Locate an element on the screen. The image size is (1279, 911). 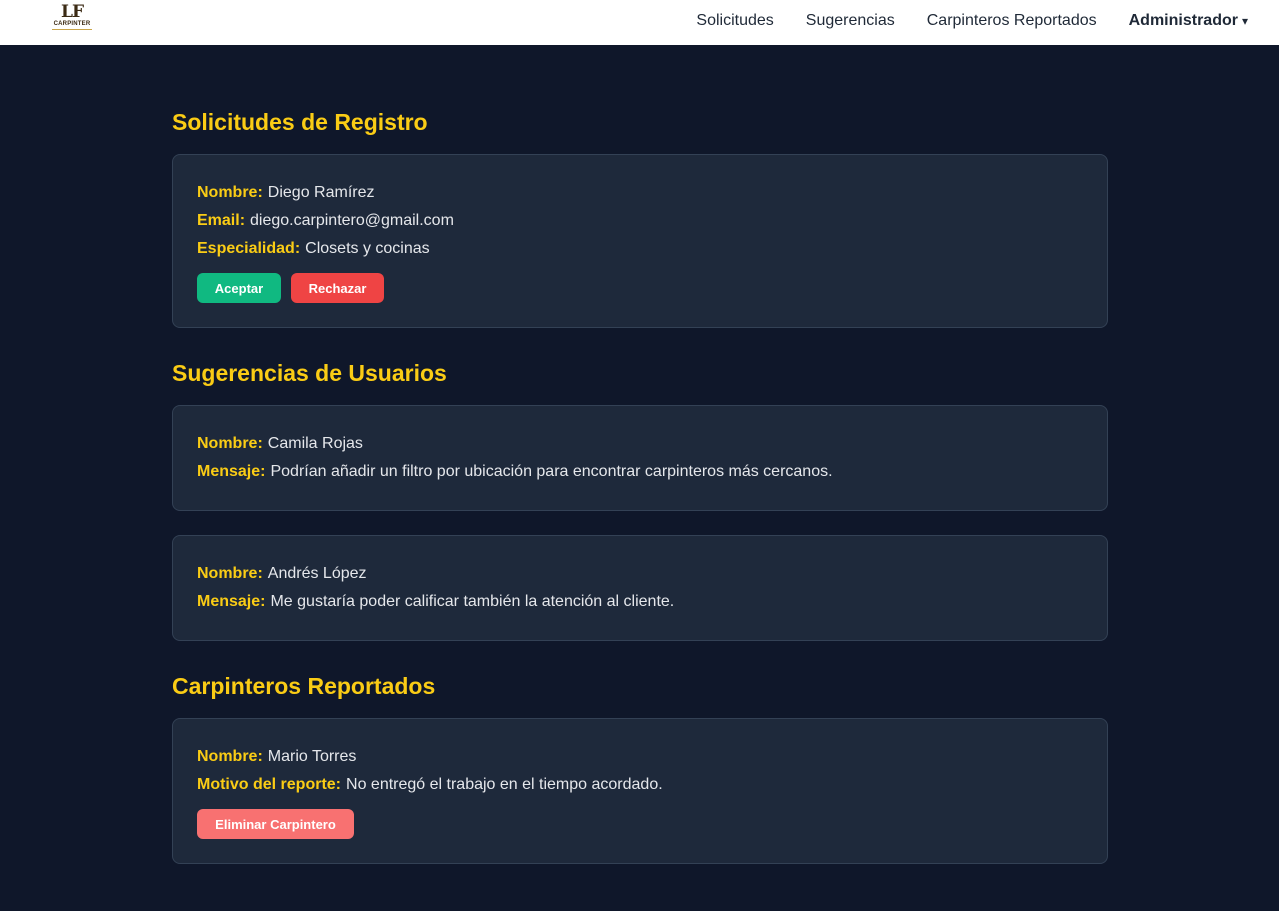
suggestion-name-row: Nombre: Andrés López is located at coordinates (640, 574).